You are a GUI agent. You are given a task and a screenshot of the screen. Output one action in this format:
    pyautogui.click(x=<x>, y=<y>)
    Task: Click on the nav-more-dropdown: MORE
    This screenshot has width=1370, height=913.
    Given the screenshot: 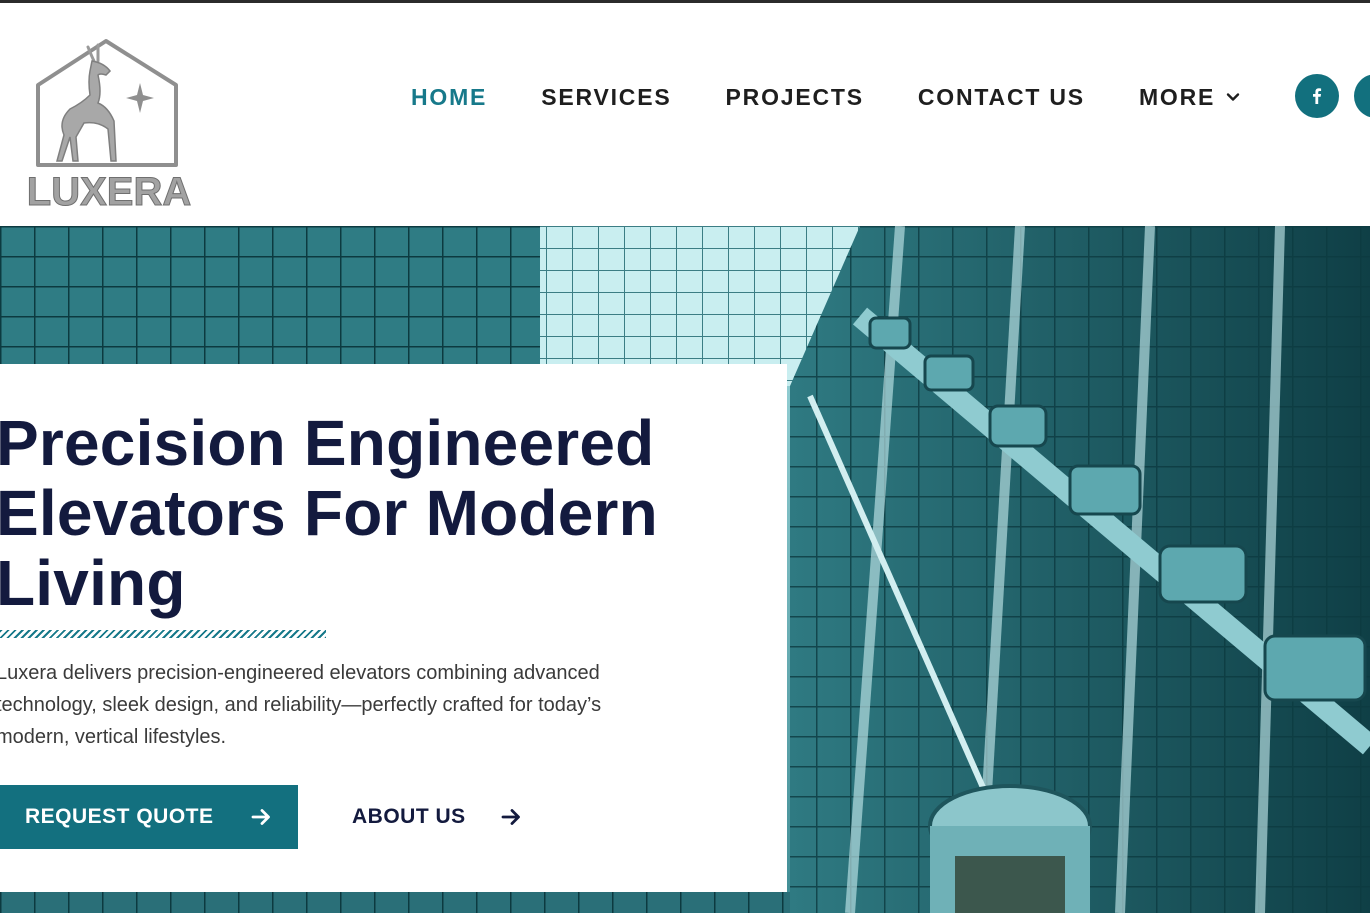 What is the action you would take?
    pyautogui.click(x=1190, y=97)
    